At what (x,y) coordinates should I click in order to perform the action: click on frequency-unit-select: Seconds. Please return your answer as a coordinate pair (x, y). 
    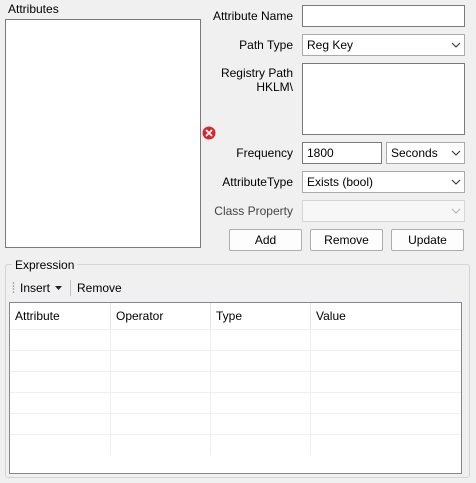
    Looking at the image, I should click on (425, 153).